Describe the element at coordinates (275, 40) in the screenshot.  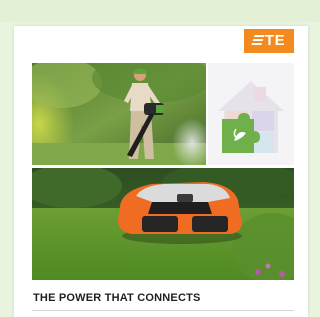
I see `logo-text: TE` at that location.